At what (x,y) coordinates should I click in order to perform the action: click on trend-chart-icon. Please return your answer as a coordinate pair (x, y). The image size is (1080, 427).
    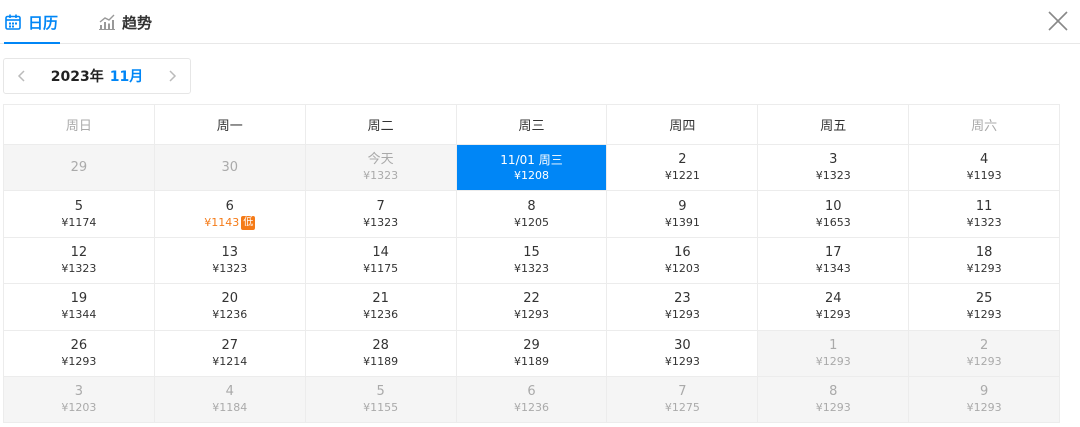
    Looking at the image, I should click on (107, 22).